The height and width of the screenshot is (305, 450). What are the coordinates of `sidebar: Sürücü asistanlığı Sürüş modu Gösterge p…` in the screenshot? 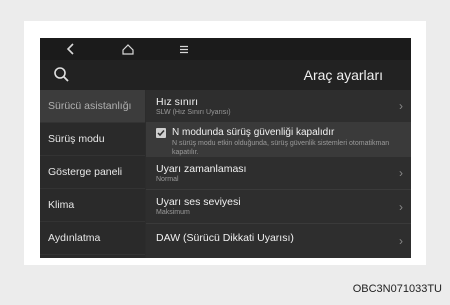 It's located at (92, 174).